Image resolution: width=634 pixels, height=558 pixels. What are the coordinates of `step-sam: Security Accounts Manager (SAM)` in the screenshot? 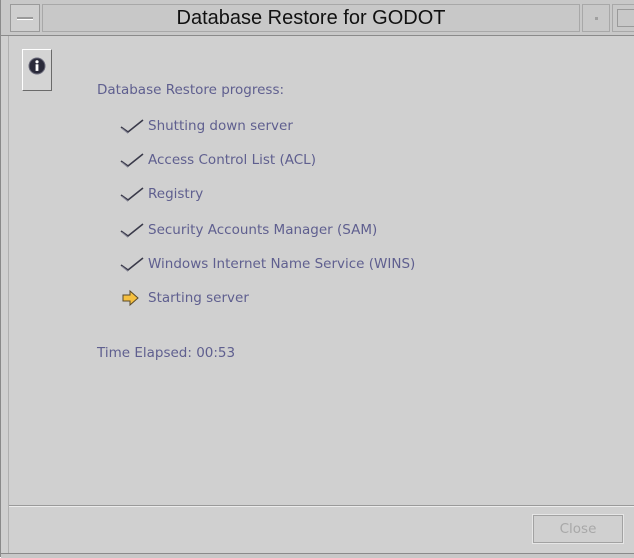 It's located at (248, 230).